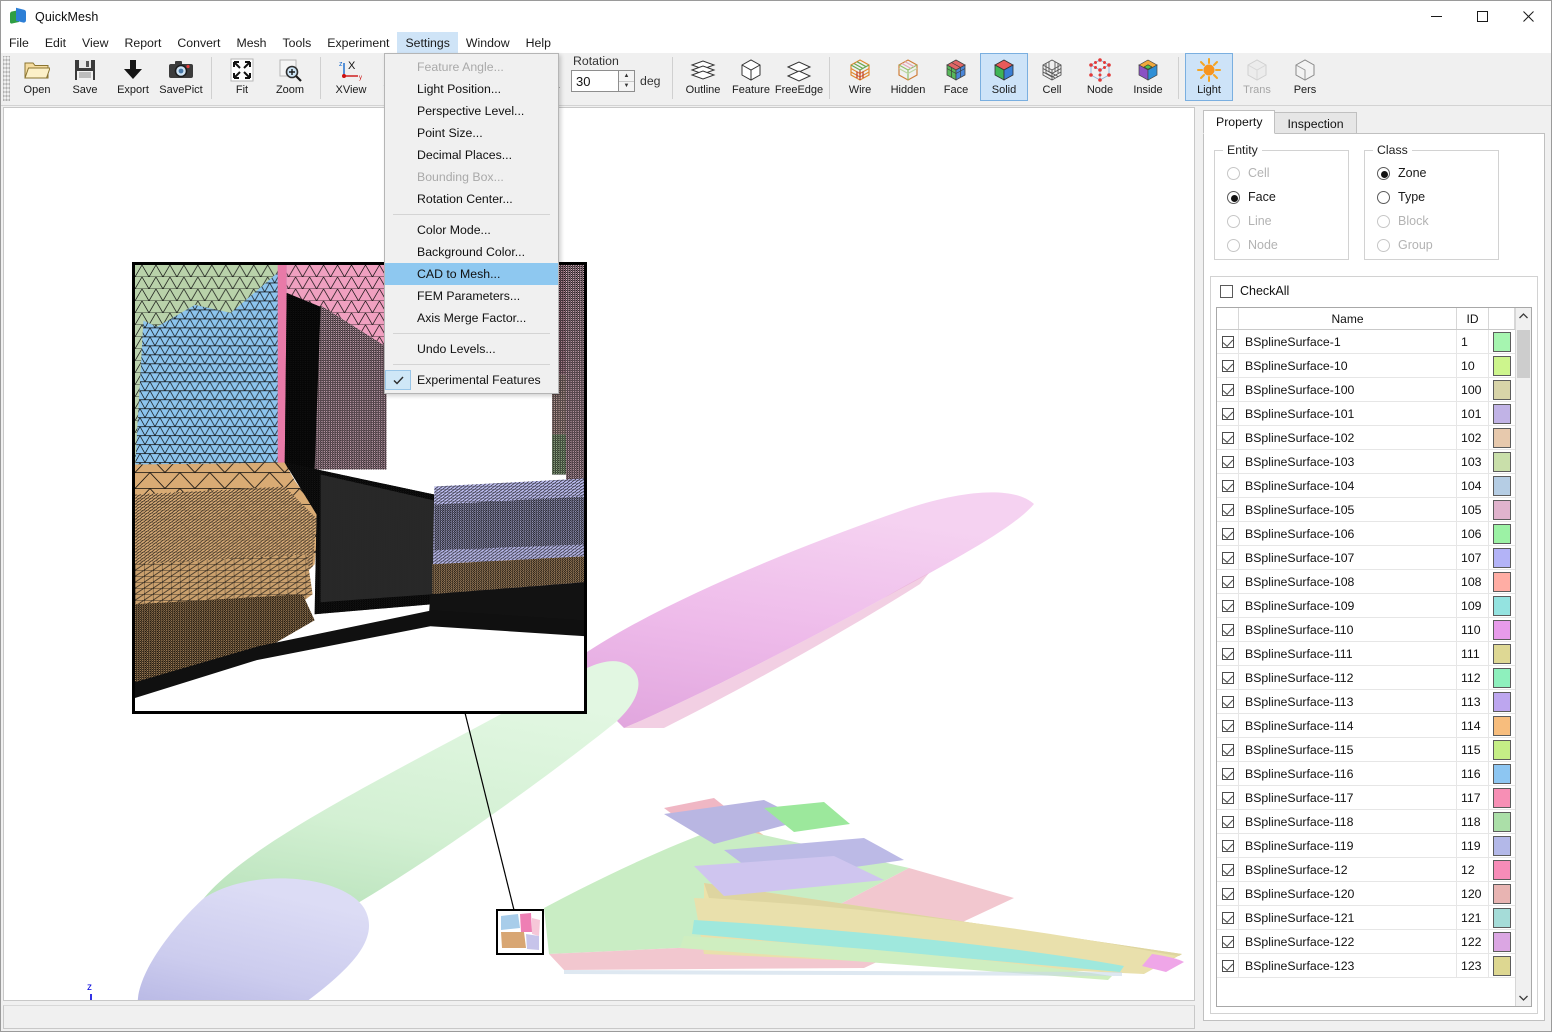 The height and width of the screenshot is (1032, 1552). What do you see at coordinates (358, 42) in the screenshot?
I see `menu-experiment: Experiment` at bounding box center [358, 42].